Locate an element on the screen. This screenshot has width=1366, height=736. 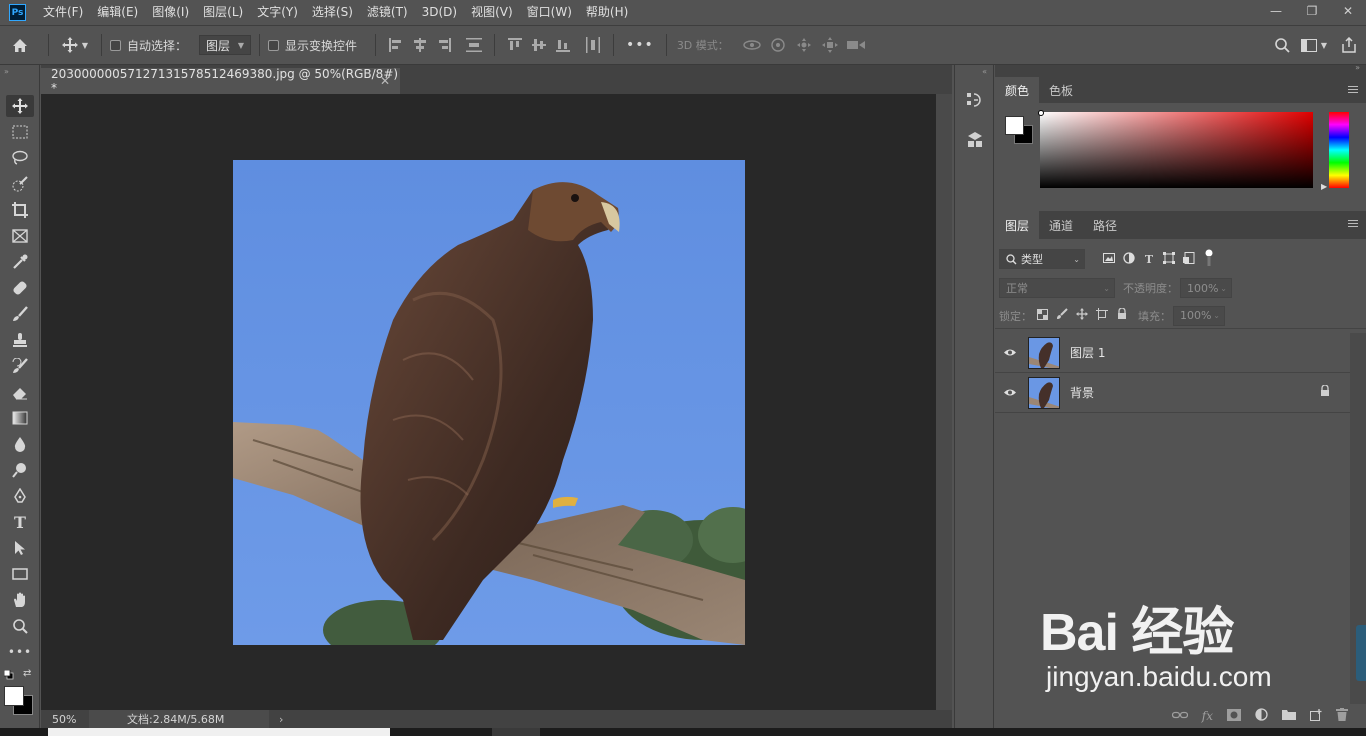
history-panel-icon is located at coordinates (975, 101).